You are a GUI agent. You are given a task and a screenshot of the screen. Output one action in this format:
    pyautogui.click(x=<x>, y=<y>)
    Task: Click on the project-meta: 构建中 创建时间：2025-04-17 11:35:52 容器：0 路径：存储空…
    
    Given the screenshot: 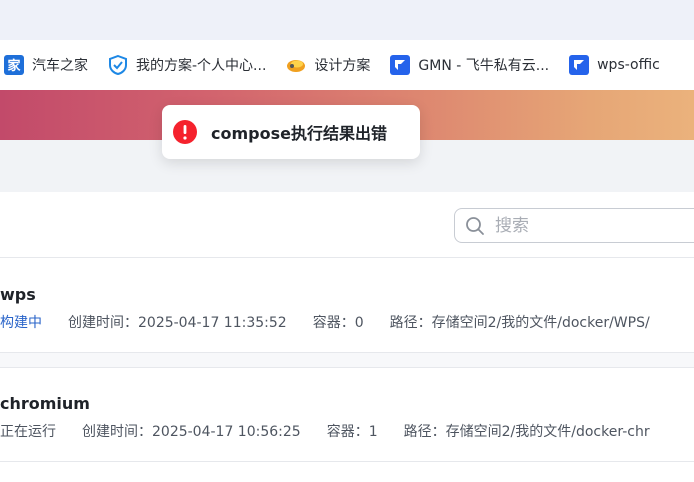 What is the action you would take?
    pyautogui.click(x=338, y=322)
    